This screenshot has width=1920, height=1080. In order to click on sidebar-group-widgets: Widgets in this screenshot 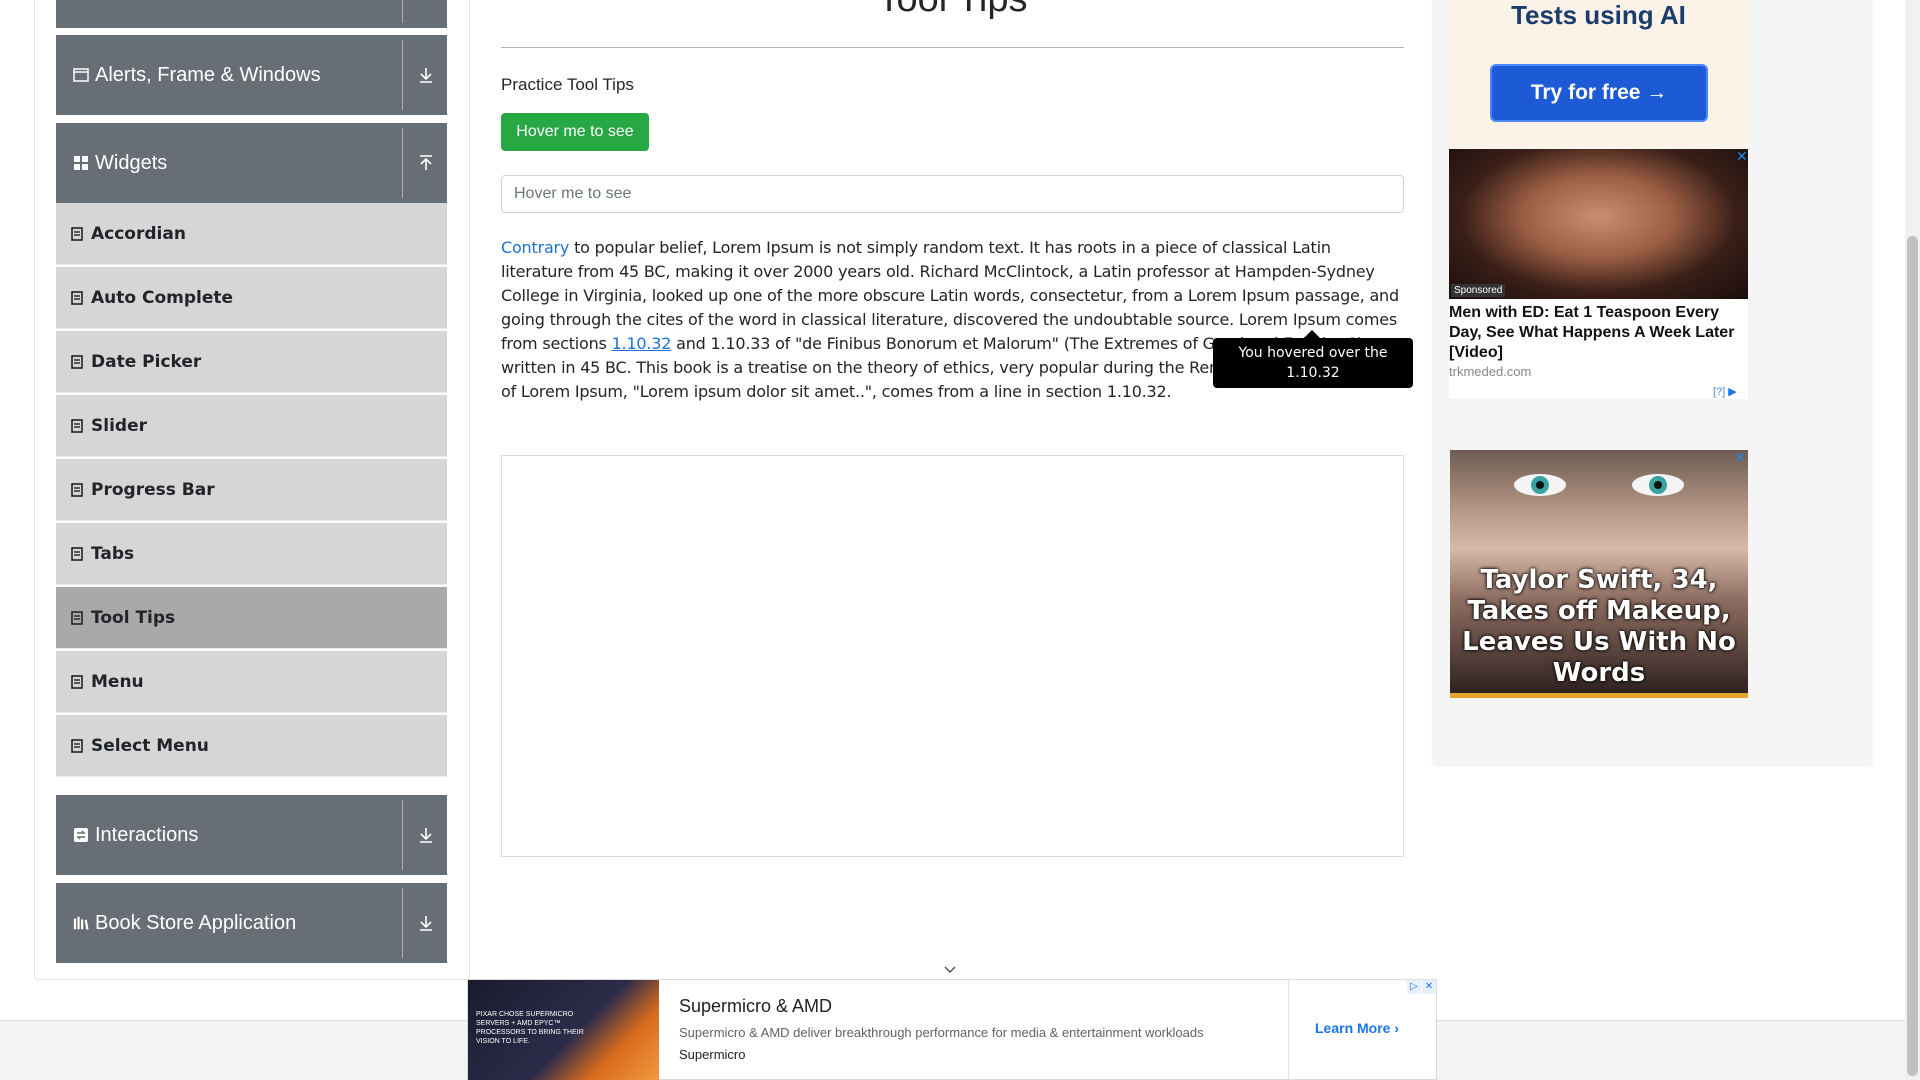, I will do `click(251, 163)`.